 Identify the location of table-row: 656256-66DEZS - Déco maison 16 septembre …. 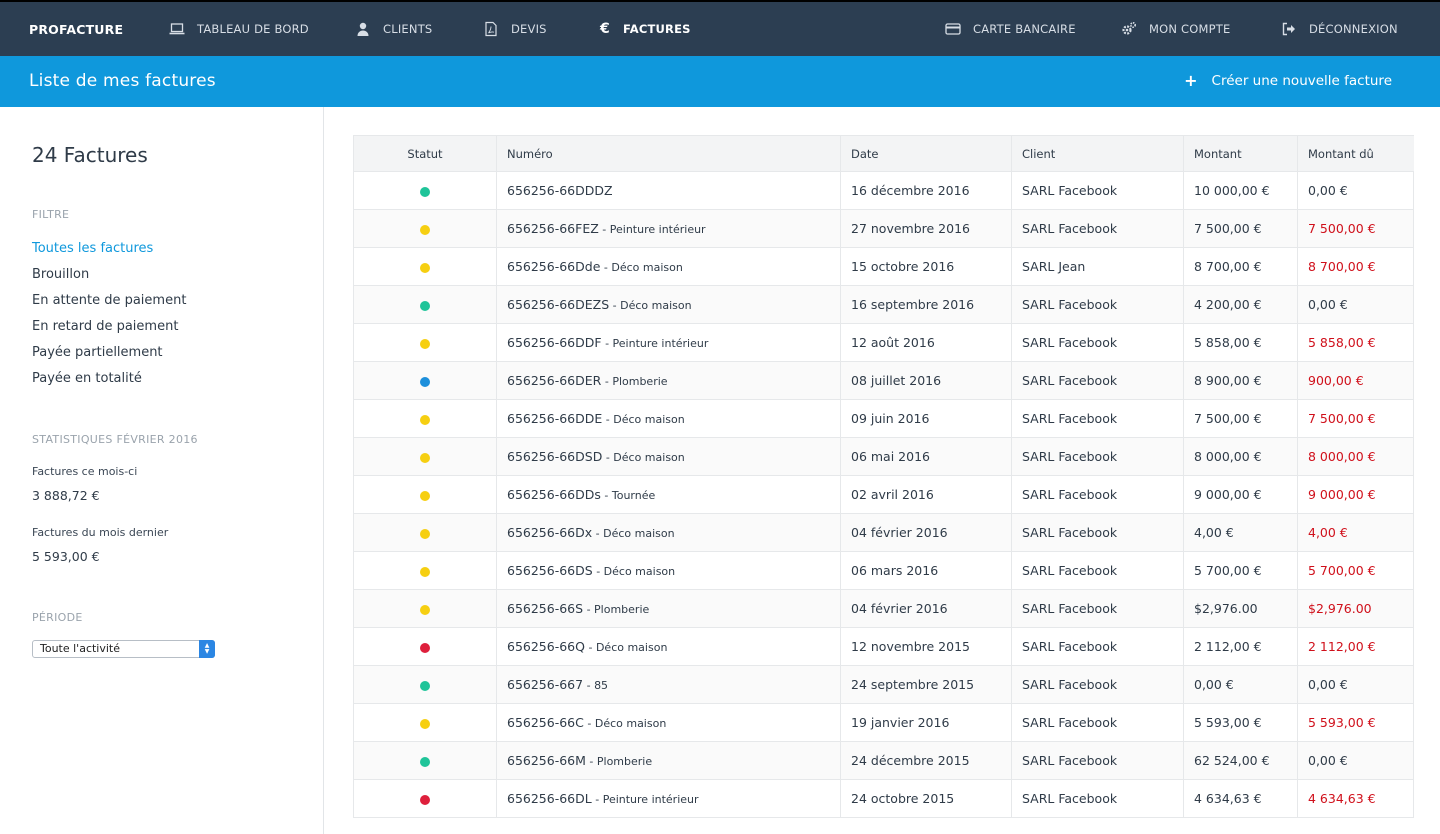
(883, 304).